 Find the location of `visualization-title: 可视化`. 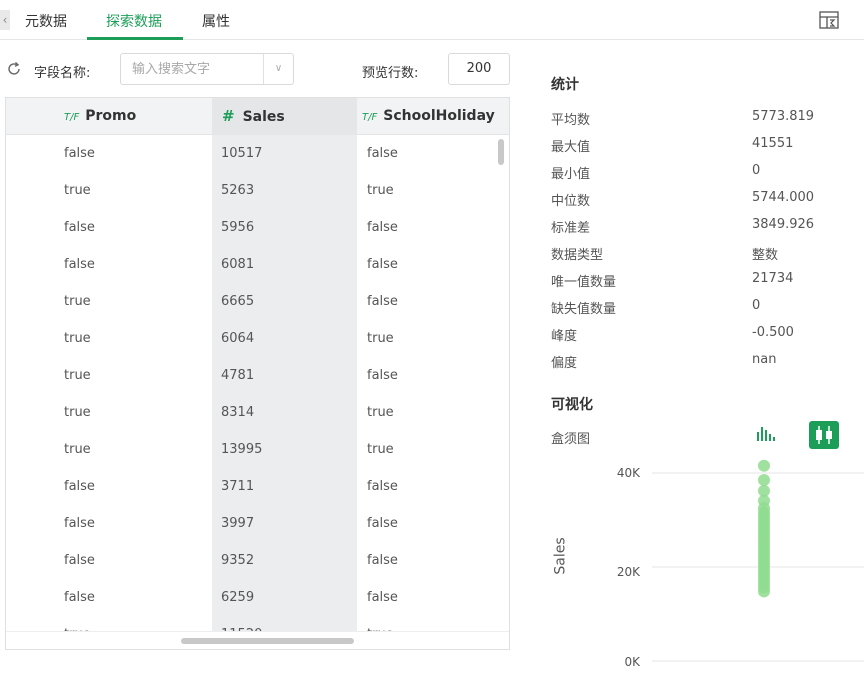

visualization-title: 可视化 is located at coordinates (572, 405).